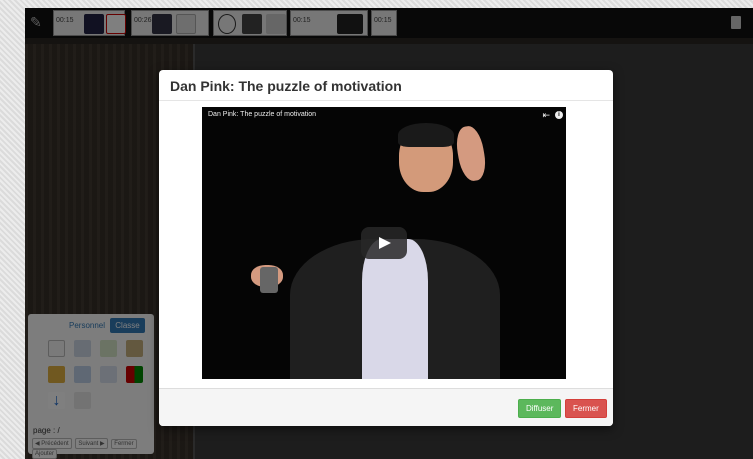 The image size is (753, 459). I want to click on raised-hand, so click(471, 153).